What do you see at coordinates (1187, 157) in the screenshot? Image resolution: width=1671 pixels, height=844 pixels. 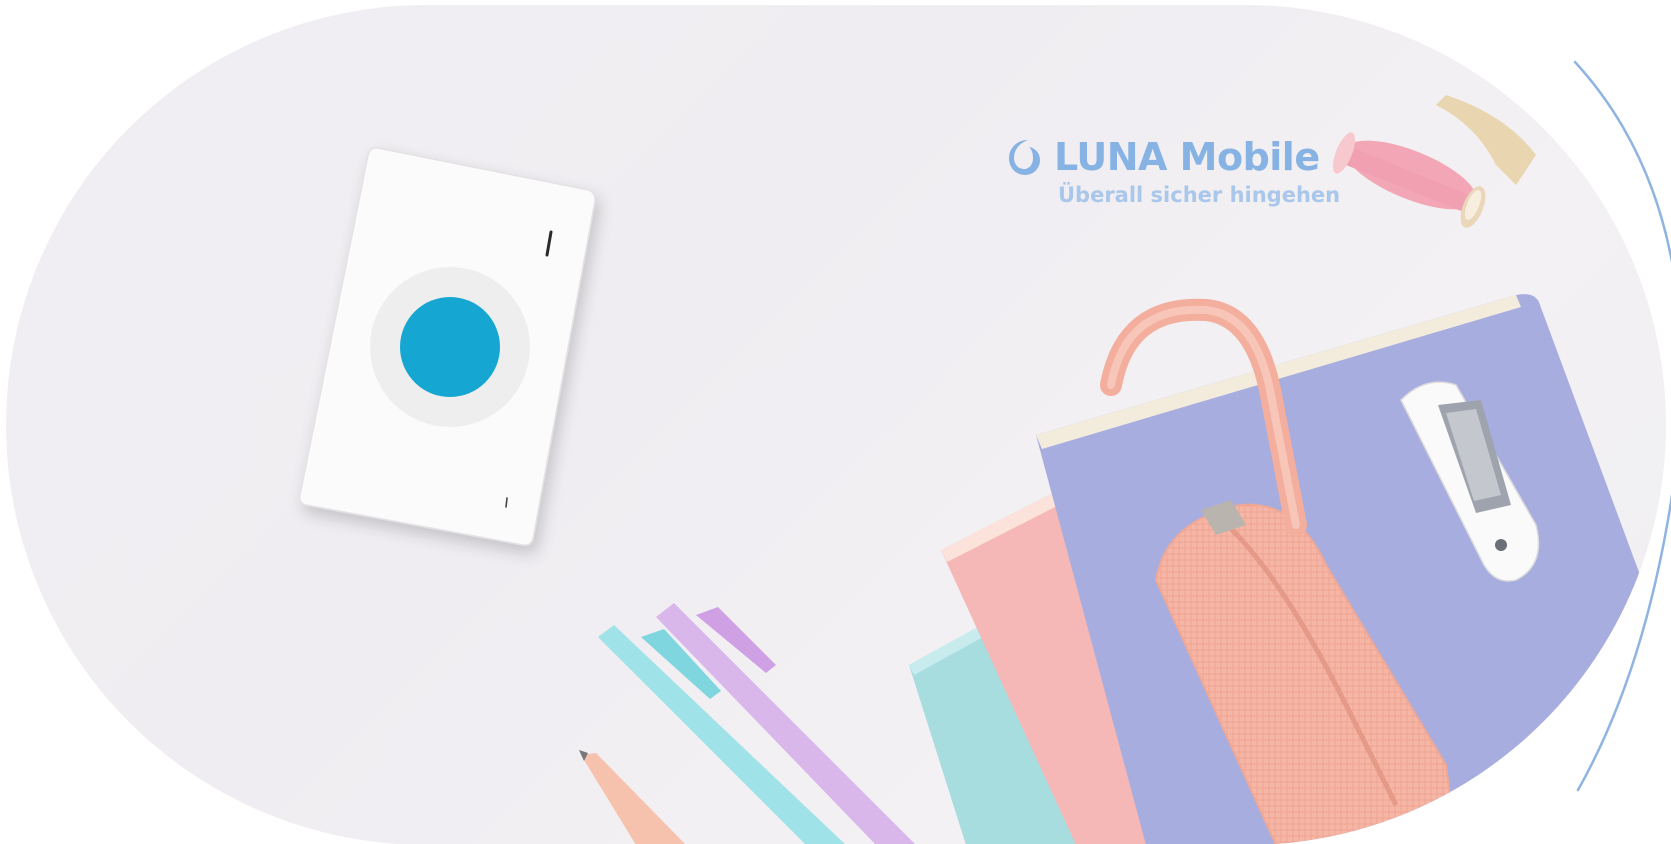 I see `brand-name: LUNA Mobile` at bounding box center [1187, 157].